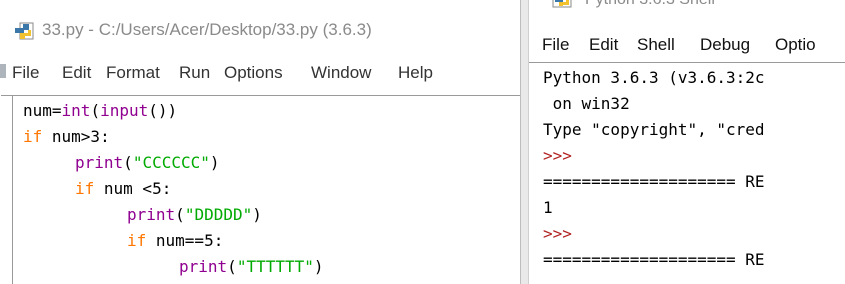 This screenshot has height=284, width=845. What do you see at coordinates (185, 240) in the screenshot?
I see `code-token: num==5:` at bounding box center [185, 240].